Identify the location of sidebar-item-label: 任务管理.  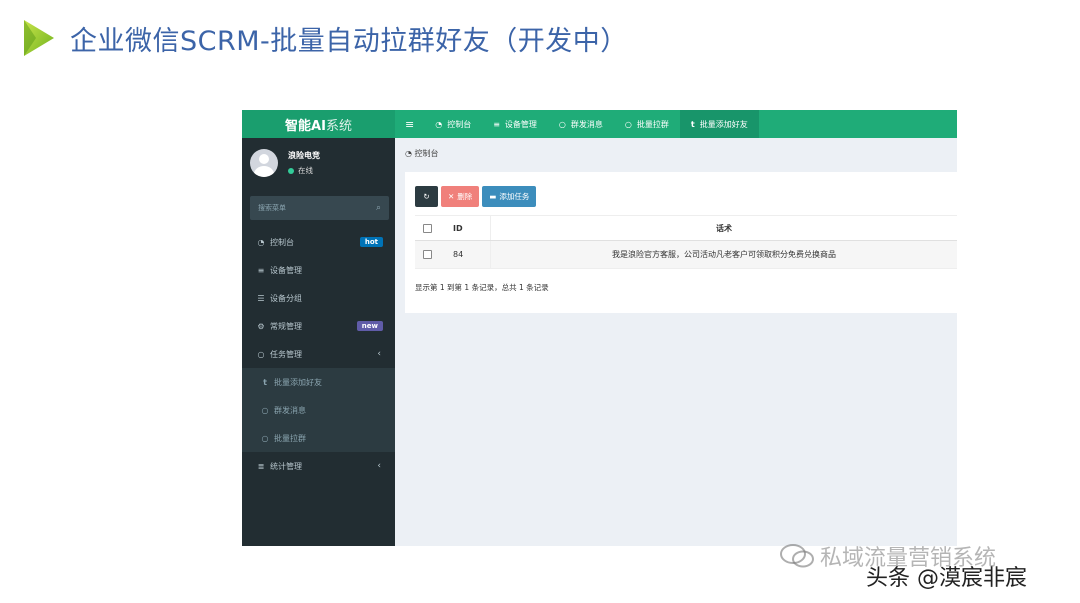
(286, 354).